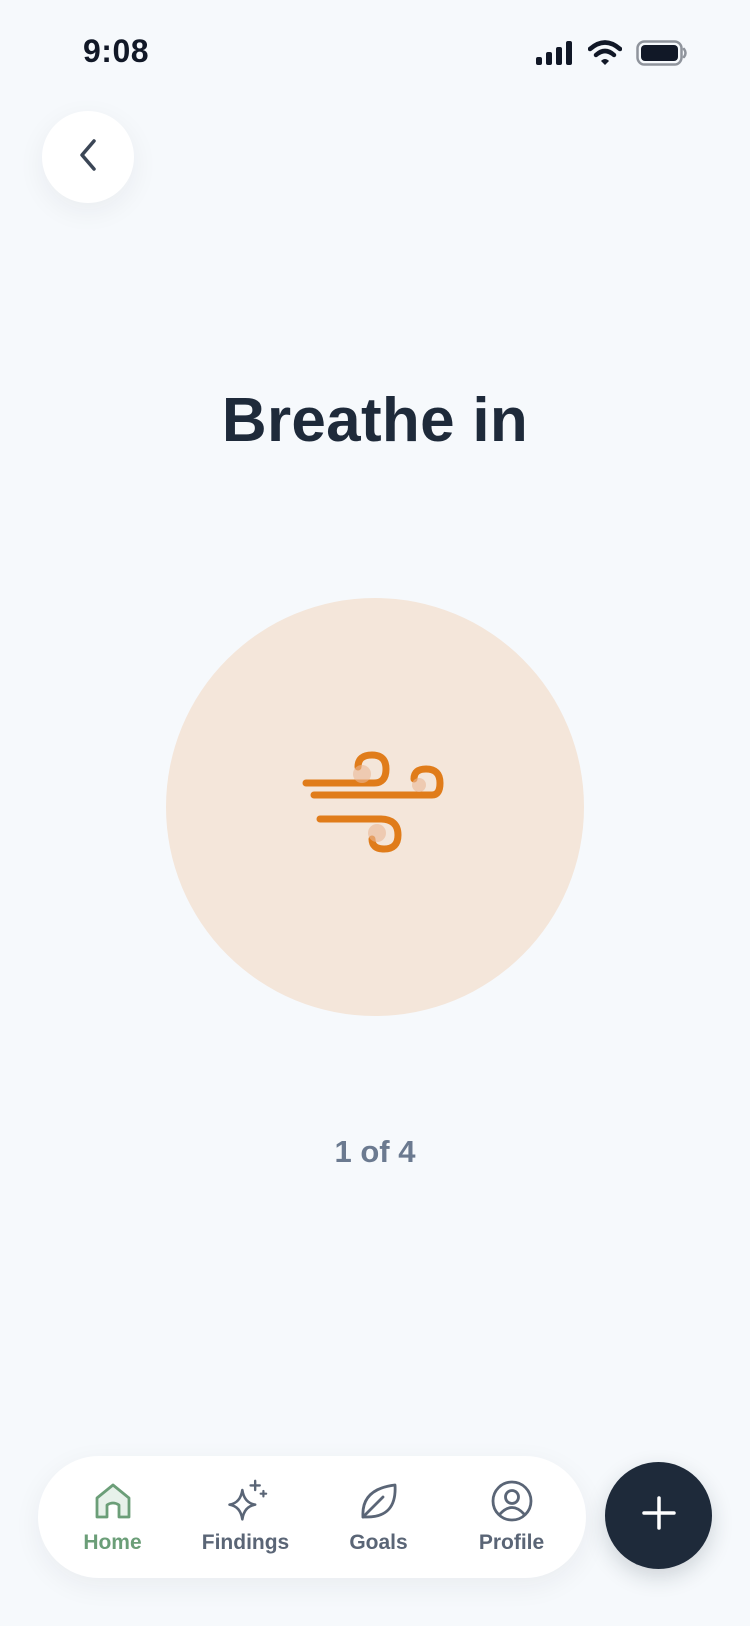 The width and height of the screenshot is (750, 1626). What do you see at coordinates (375, 1151) in the screenshot?
I see `step-counter: 1 of 4` at bounding box center [375, 1151].